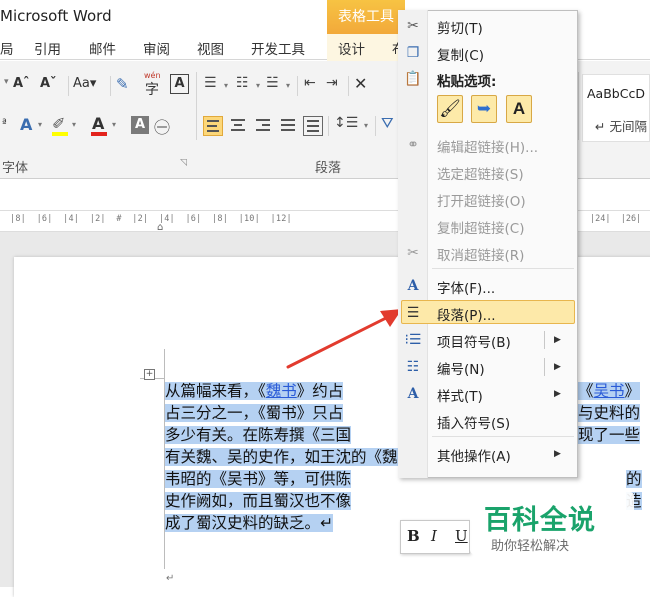 The image size is (650, 597). Describe the element at coordinates (366, 125) in the screenshot. I see `line-spacing-dropdown-icon: ▾` at that location.